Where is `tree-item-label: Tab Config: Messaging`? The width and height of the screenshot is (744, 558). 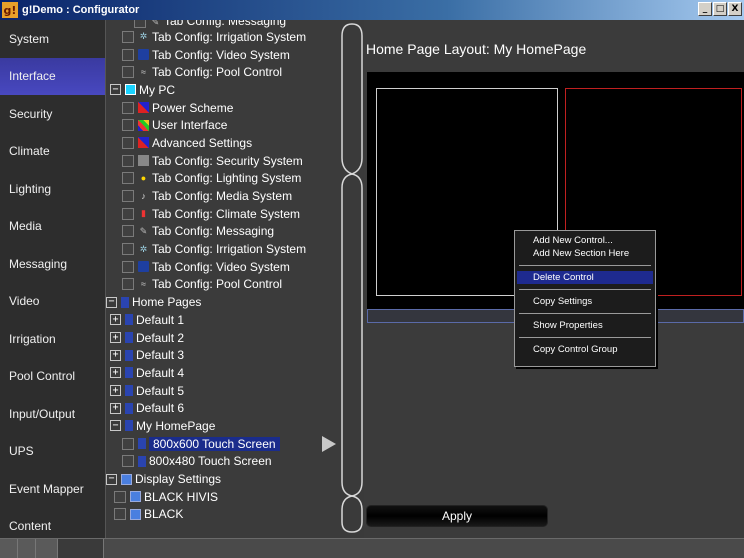 tree-item-label: Tab Config: Messaging is located at coordinates (213, 231).